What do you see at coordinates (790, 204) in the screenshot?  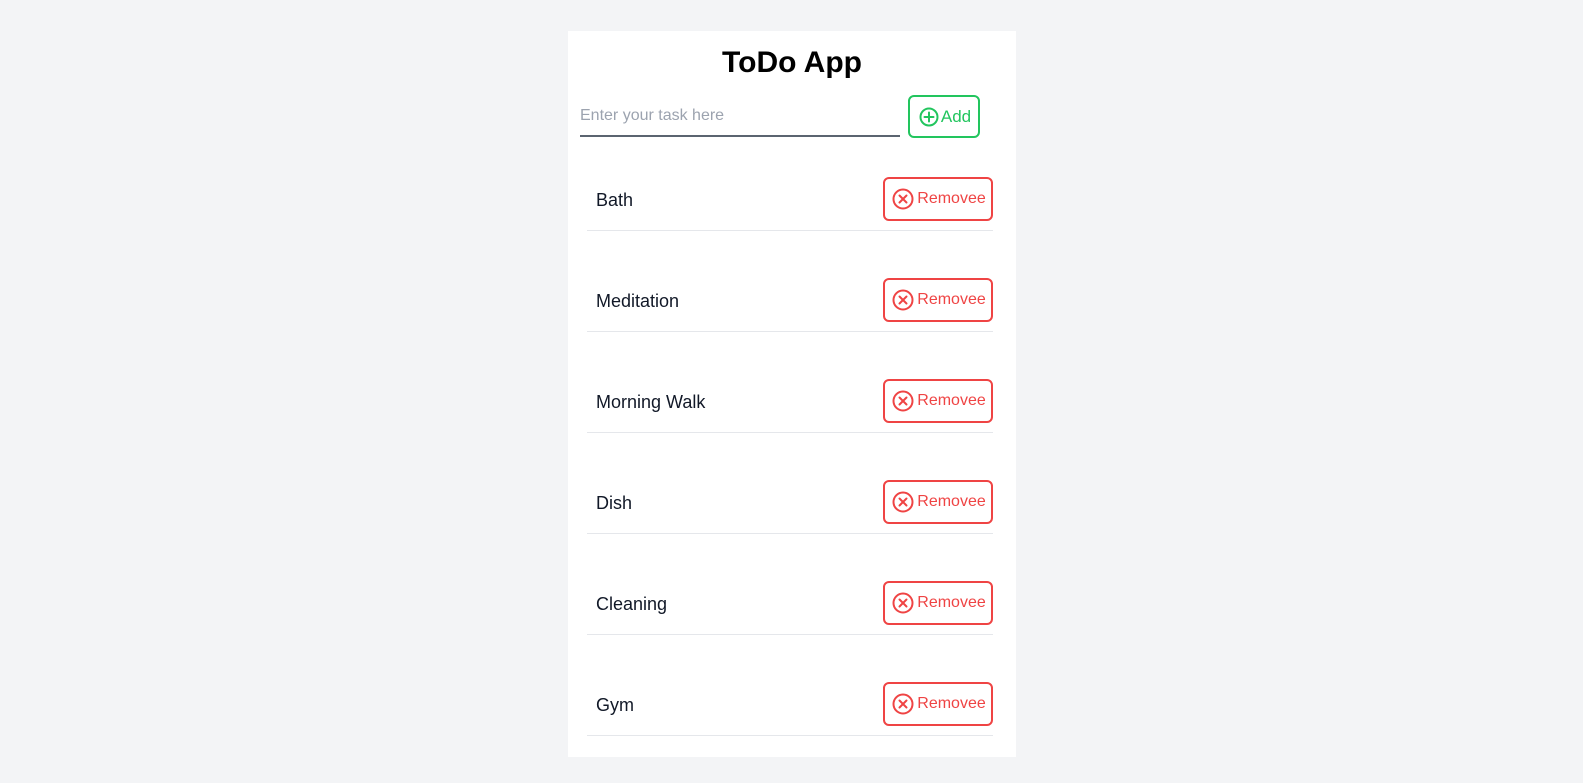 I see `list-item: Bath Removee` at bounding box center [790, 204].